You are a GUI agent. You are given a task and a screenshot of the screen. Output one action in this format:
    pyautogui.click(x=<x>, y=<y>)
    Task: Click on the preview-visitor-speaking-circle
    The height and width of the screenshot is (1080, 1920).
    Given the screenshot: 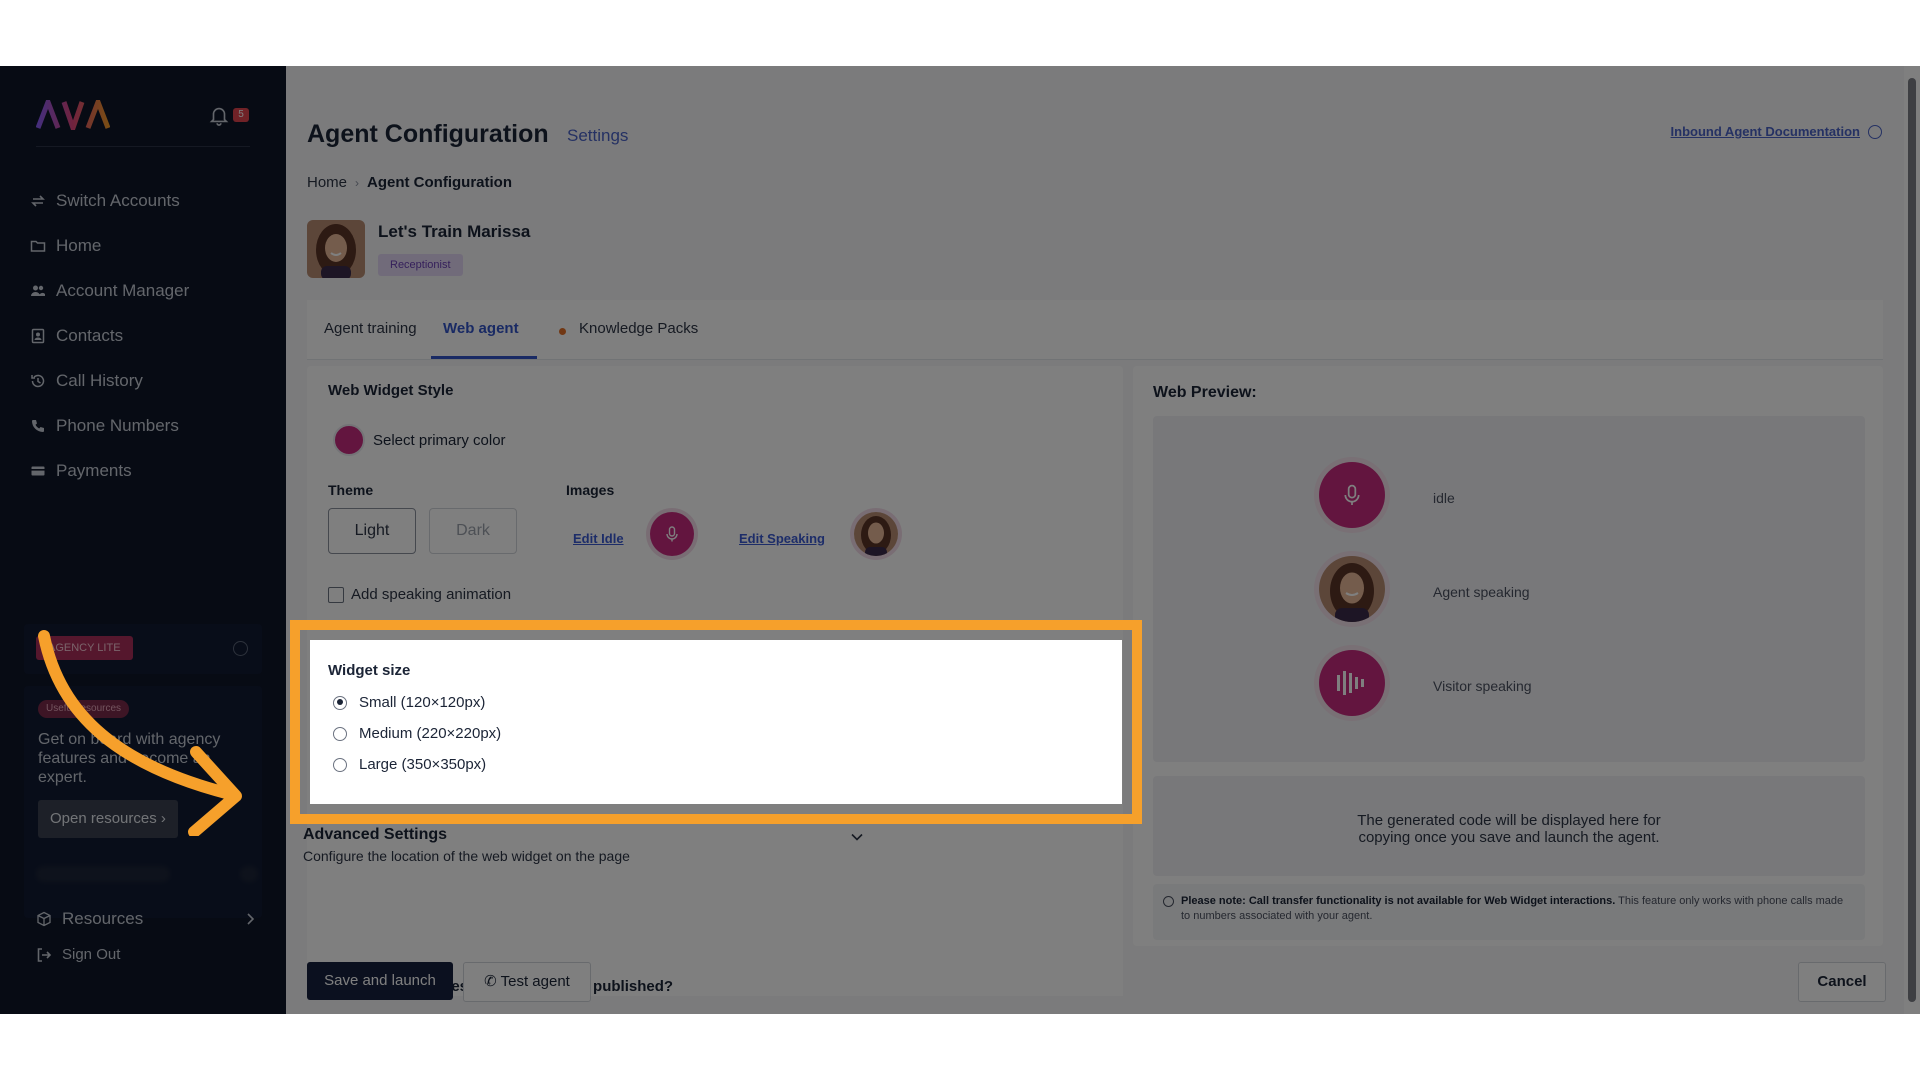 What is the action you would take?
    pyautogui.click(x=1352, y=683)
    